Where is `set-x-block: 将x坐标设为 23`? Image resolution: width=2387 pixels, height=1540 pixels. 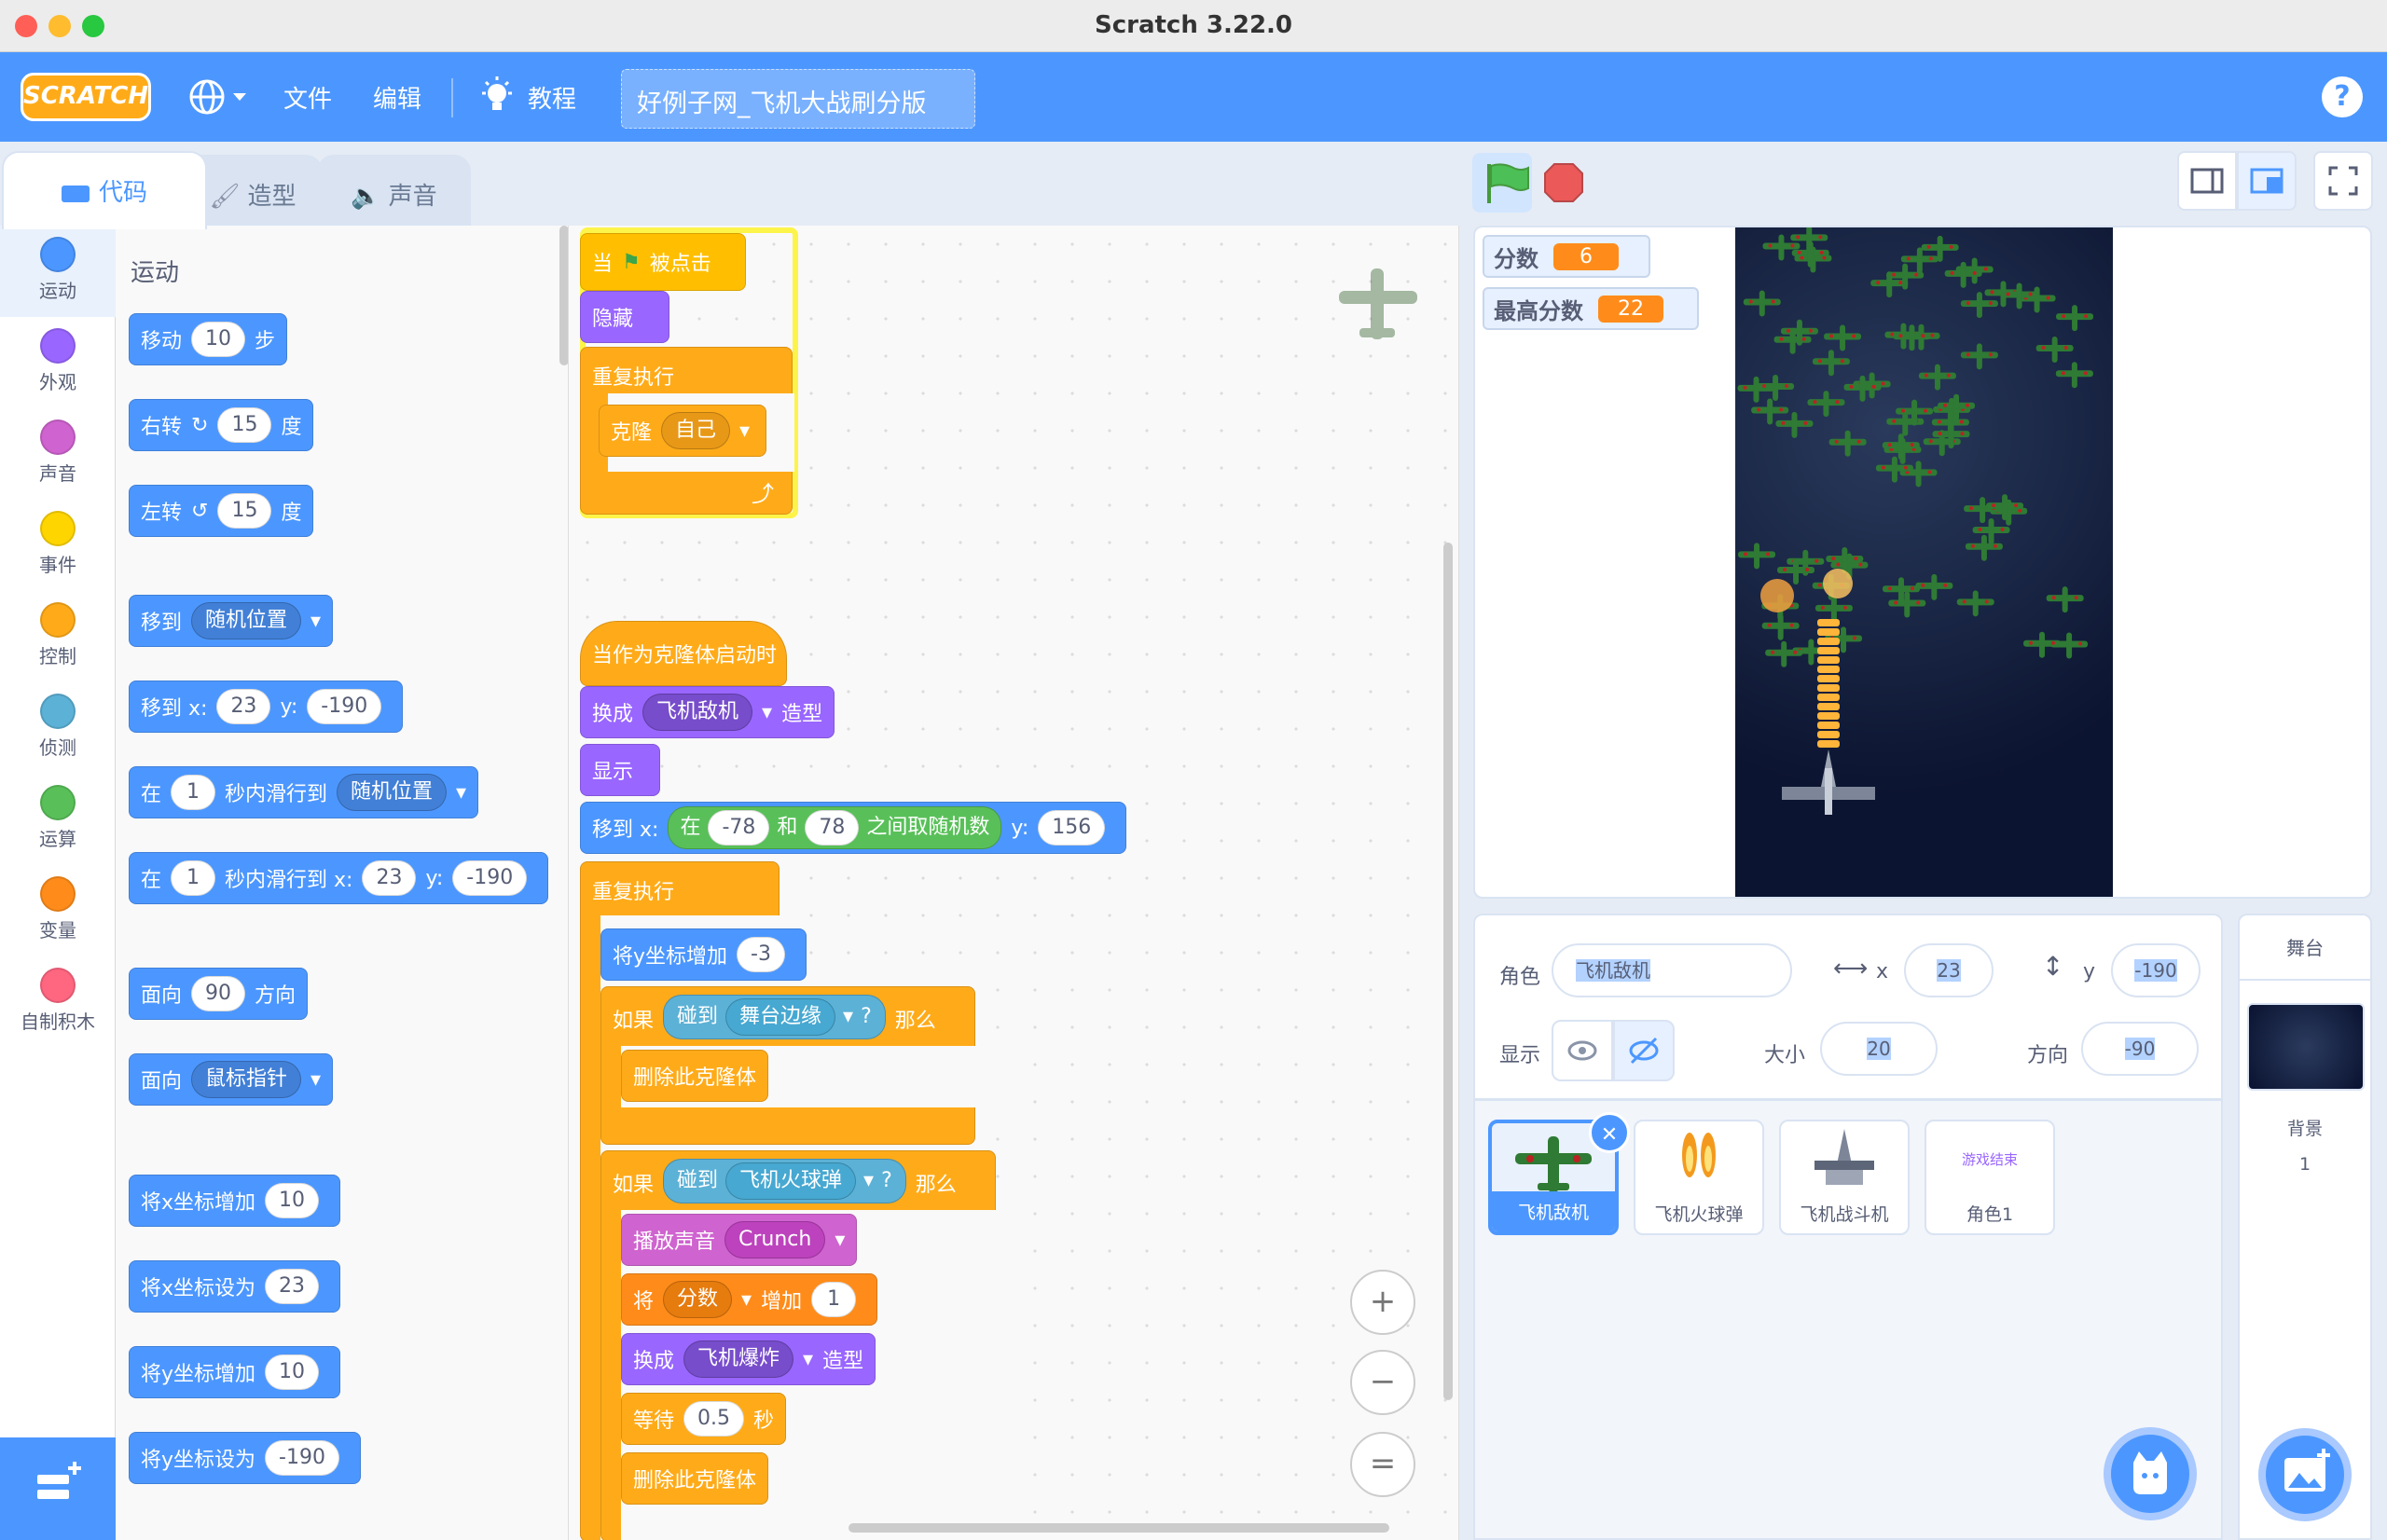
set-x-block: 将x坐标设为 23 is located at coordinates (235, 1286).